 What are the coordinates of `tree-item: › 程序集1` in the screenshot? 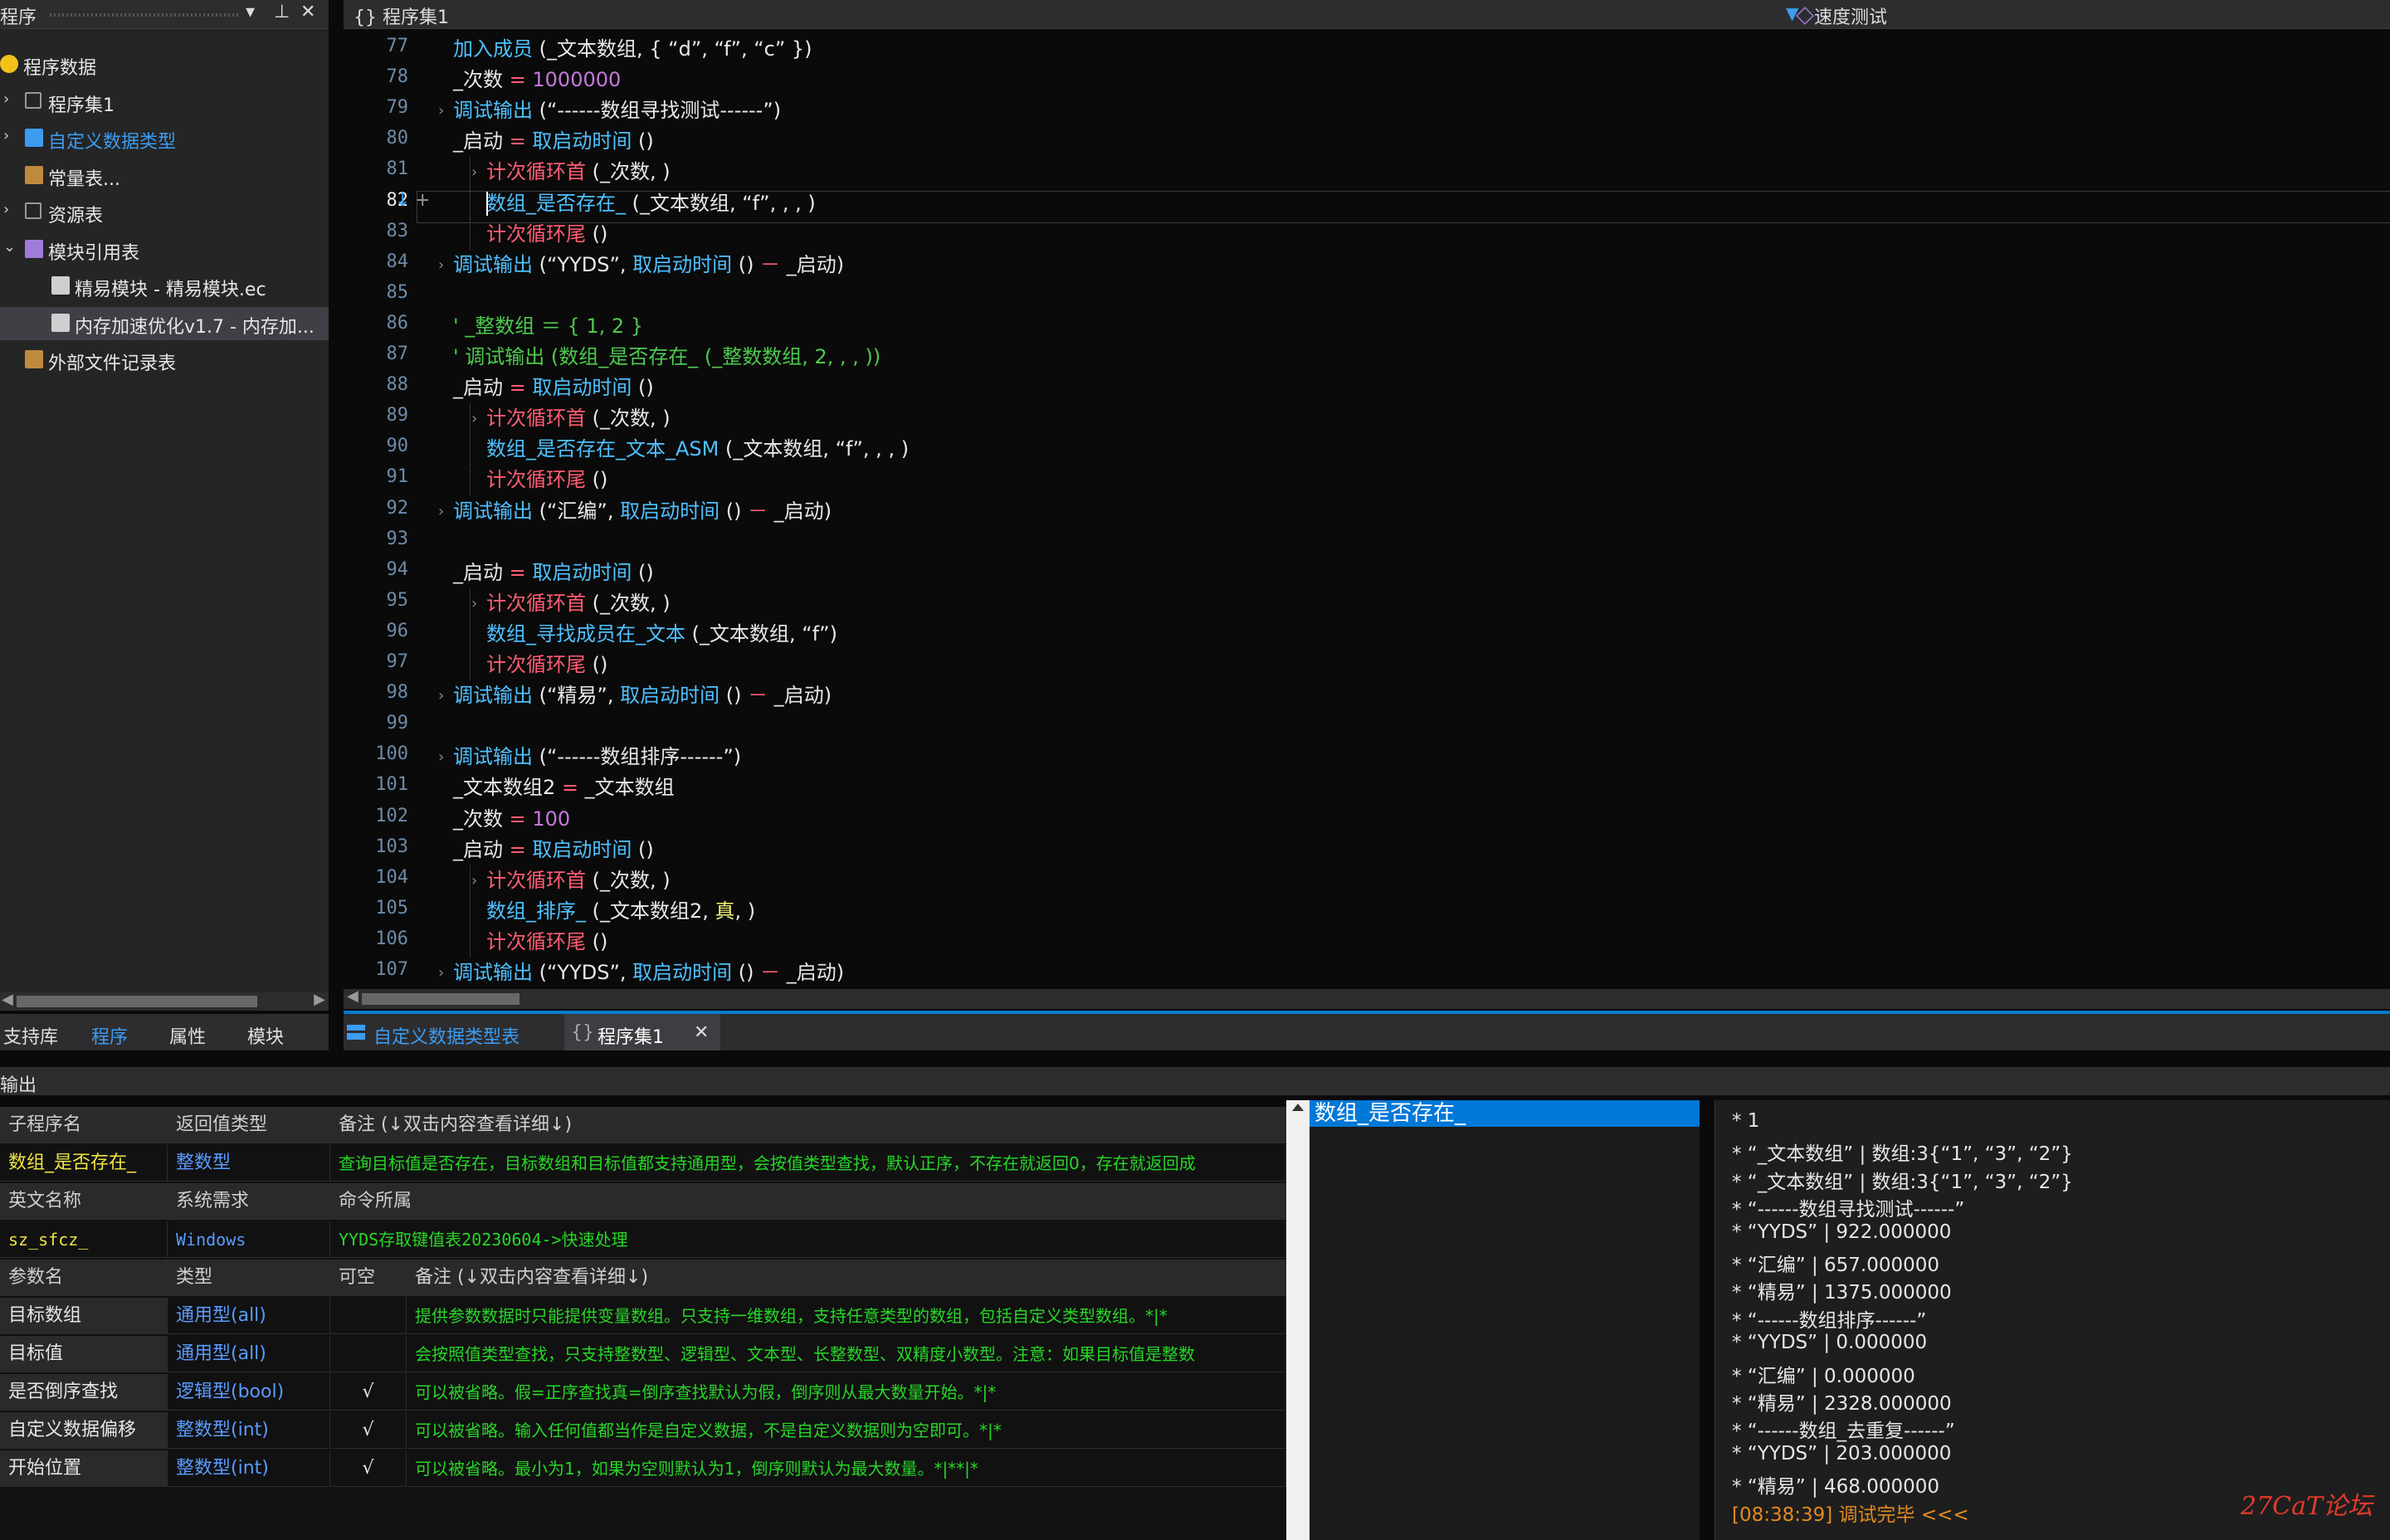 It's located at (165, 102).